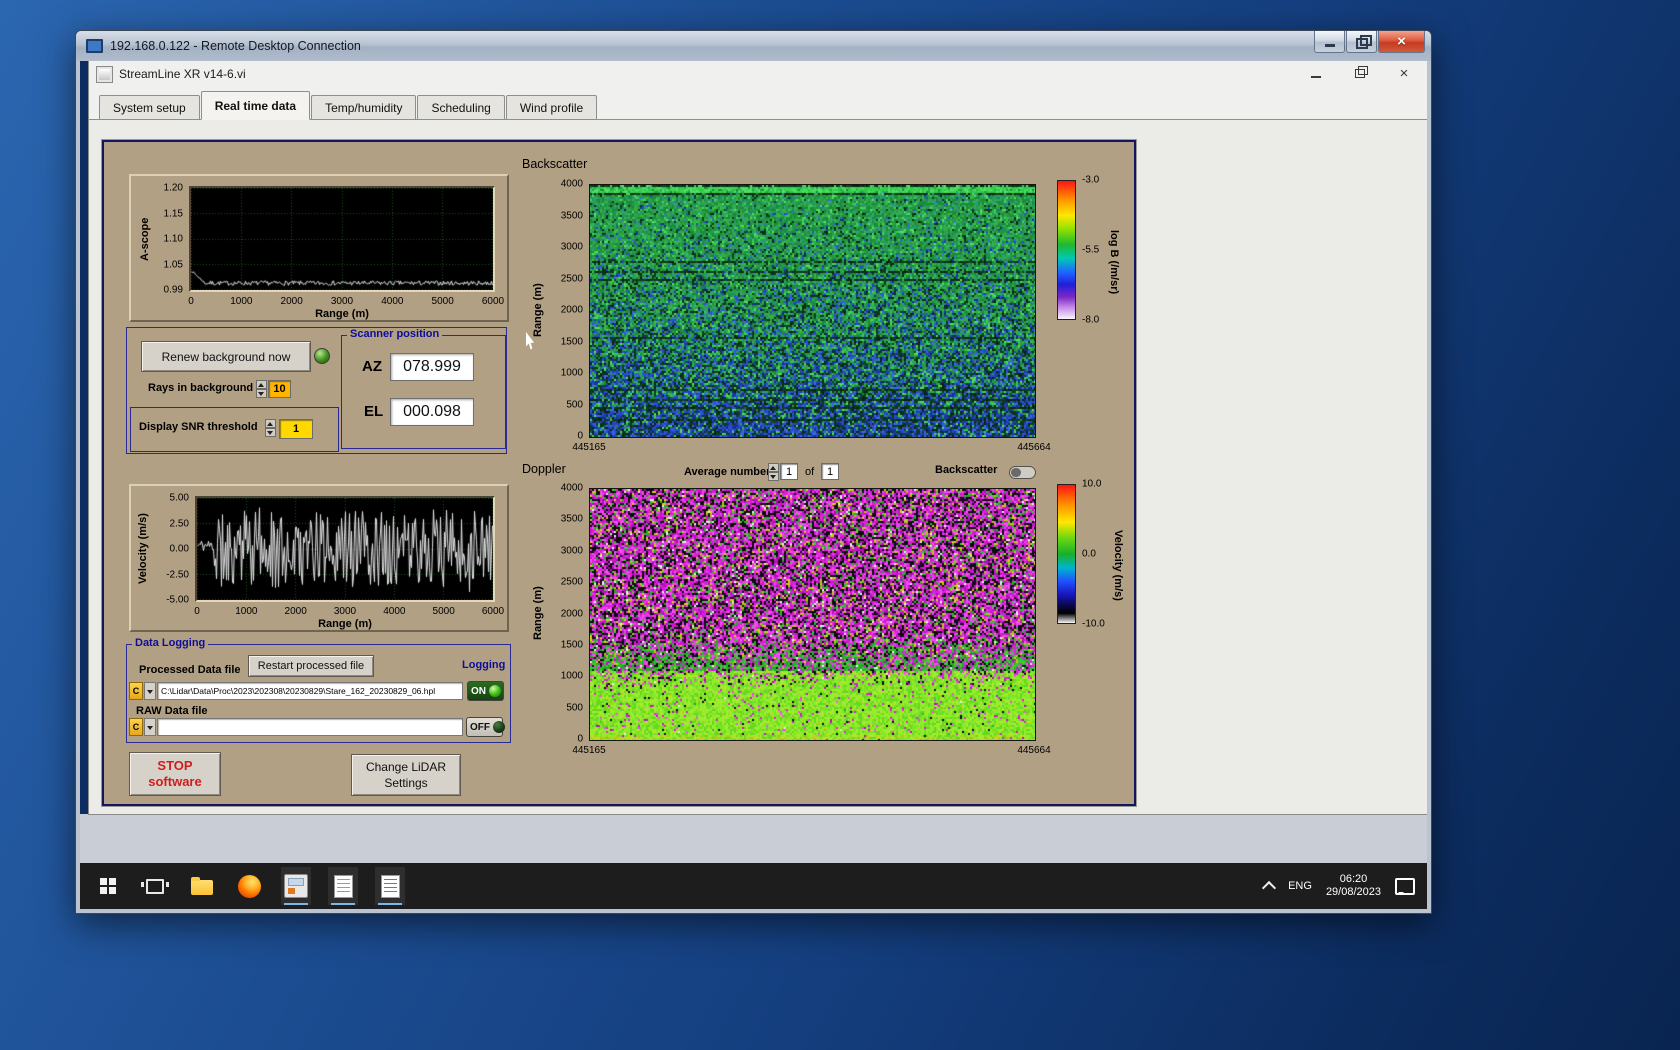 The width and height of the screenshot is (1680, 1050). Describe the element at coordinates (261, 389) in the screenshot. I see `rays-spinner` at that location.